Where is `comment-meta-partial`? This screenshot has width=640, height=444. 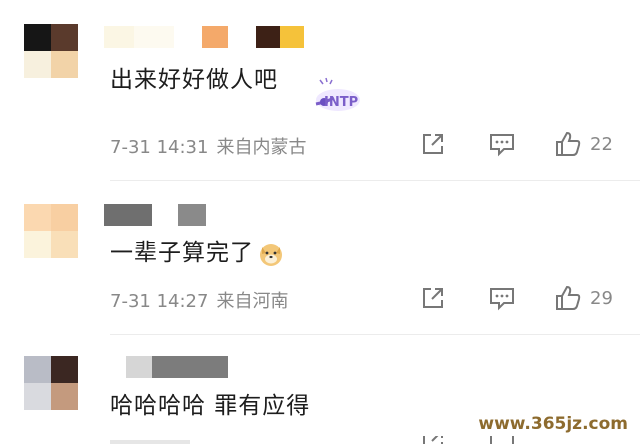 comment-meta-partial is located at coordinates (270, 439).